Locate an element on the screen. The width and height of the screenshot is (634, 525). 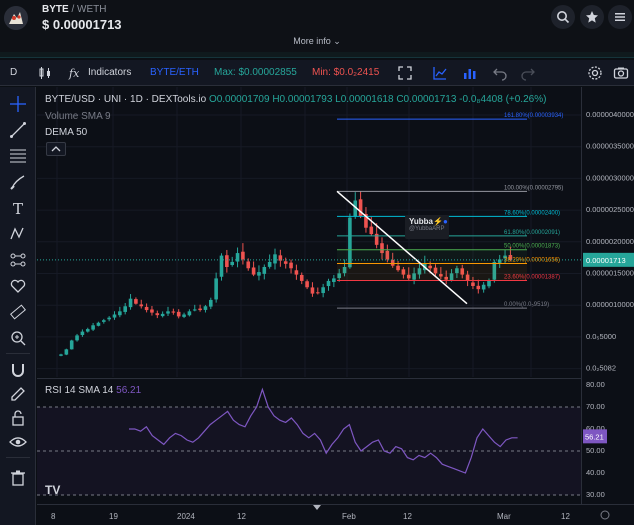
price-tick: 0.0000035000 is located at coordinates (610, 146).